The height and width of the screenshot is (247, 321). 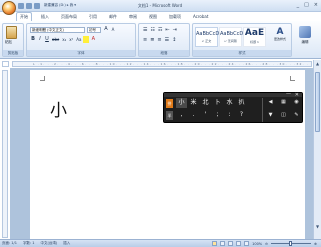 I want to click on ime-punctuation: ?, so click(x=241, y=115).